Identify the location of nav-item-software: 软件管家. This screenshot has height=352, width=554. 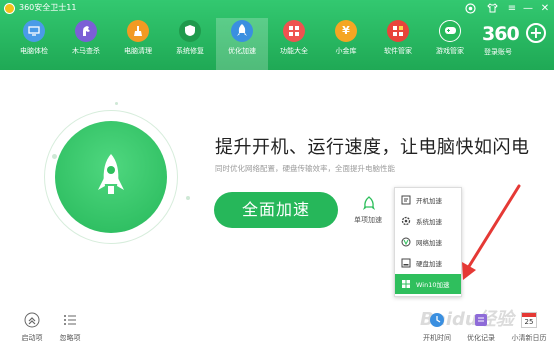
(398, 44).